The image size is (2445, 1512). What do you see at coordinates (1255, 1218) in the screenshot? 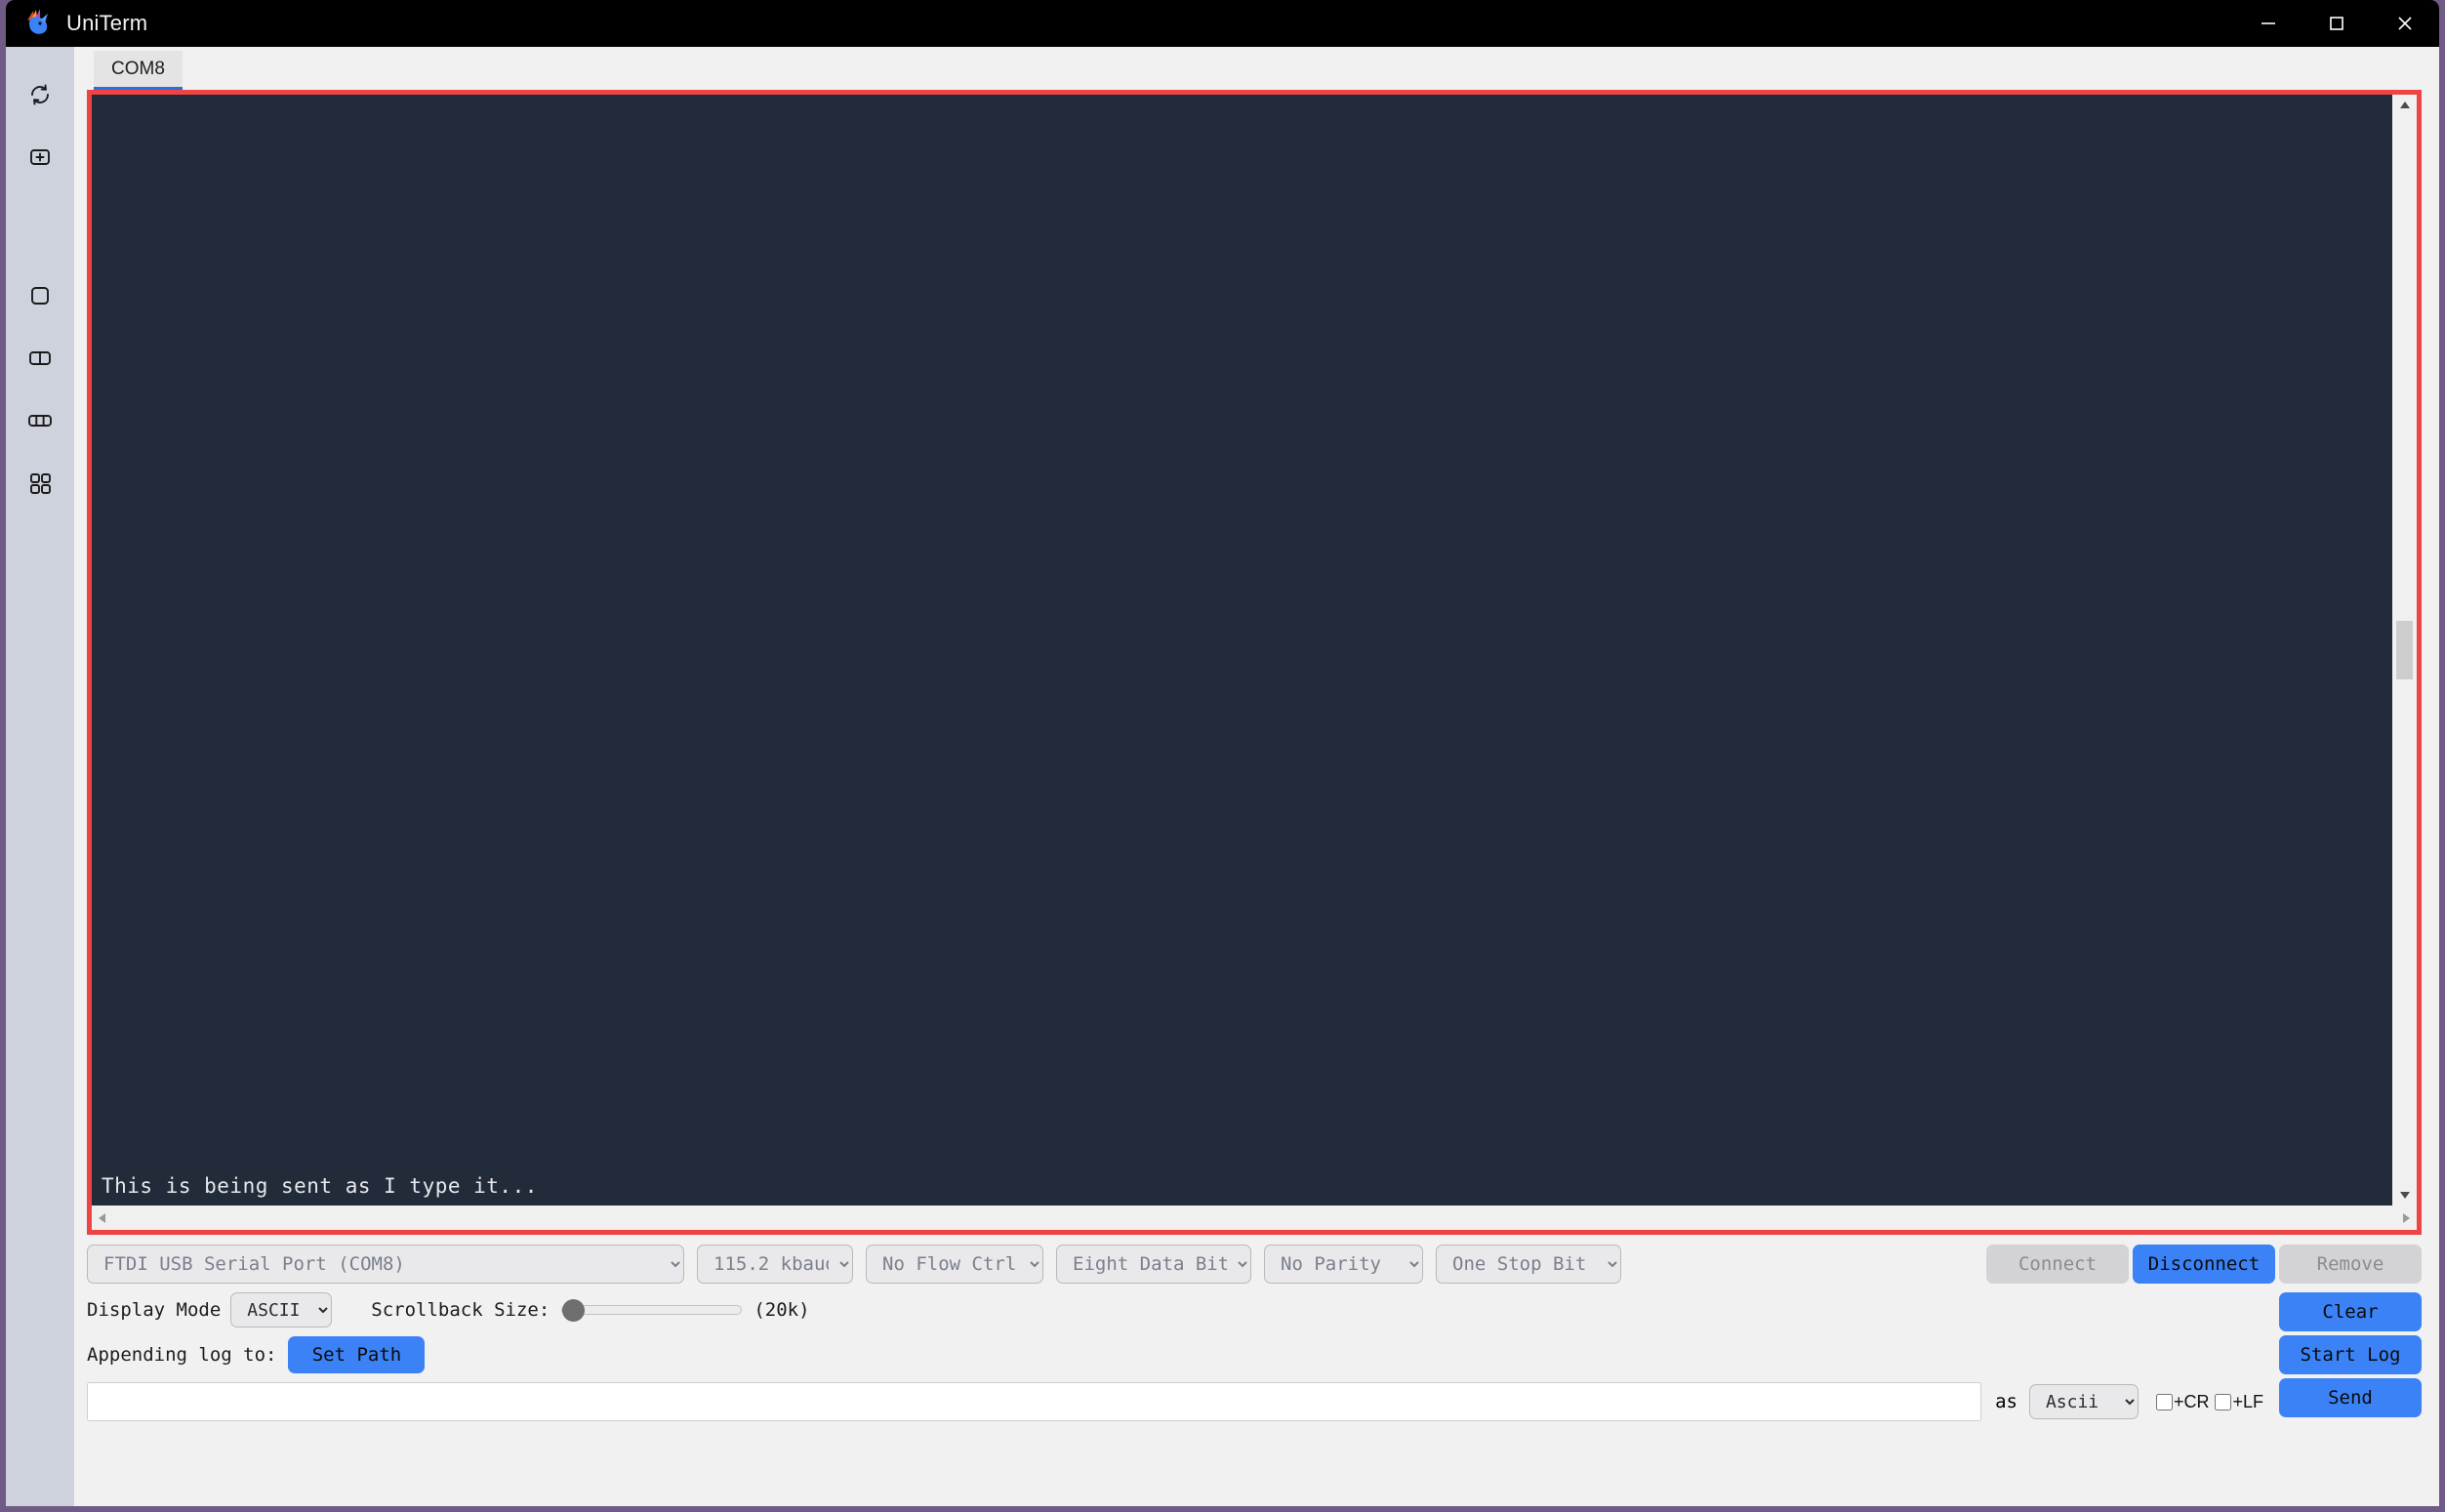
I see `terminal-horizontal-scrollbar` at bounding box center [1255, 1218].